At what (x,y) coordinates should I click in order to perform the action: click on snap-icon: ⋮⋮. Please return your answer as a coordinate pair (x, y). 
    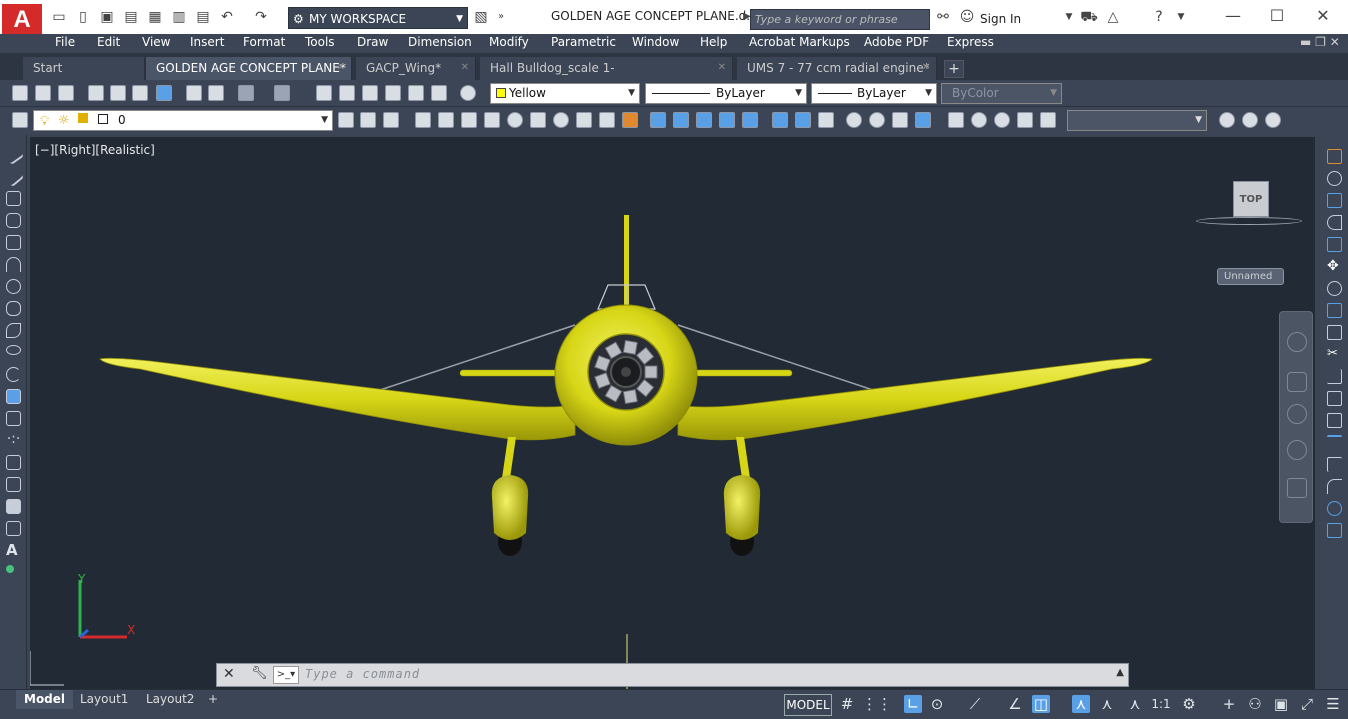
    Looking at the image, I should click on (877, 704).